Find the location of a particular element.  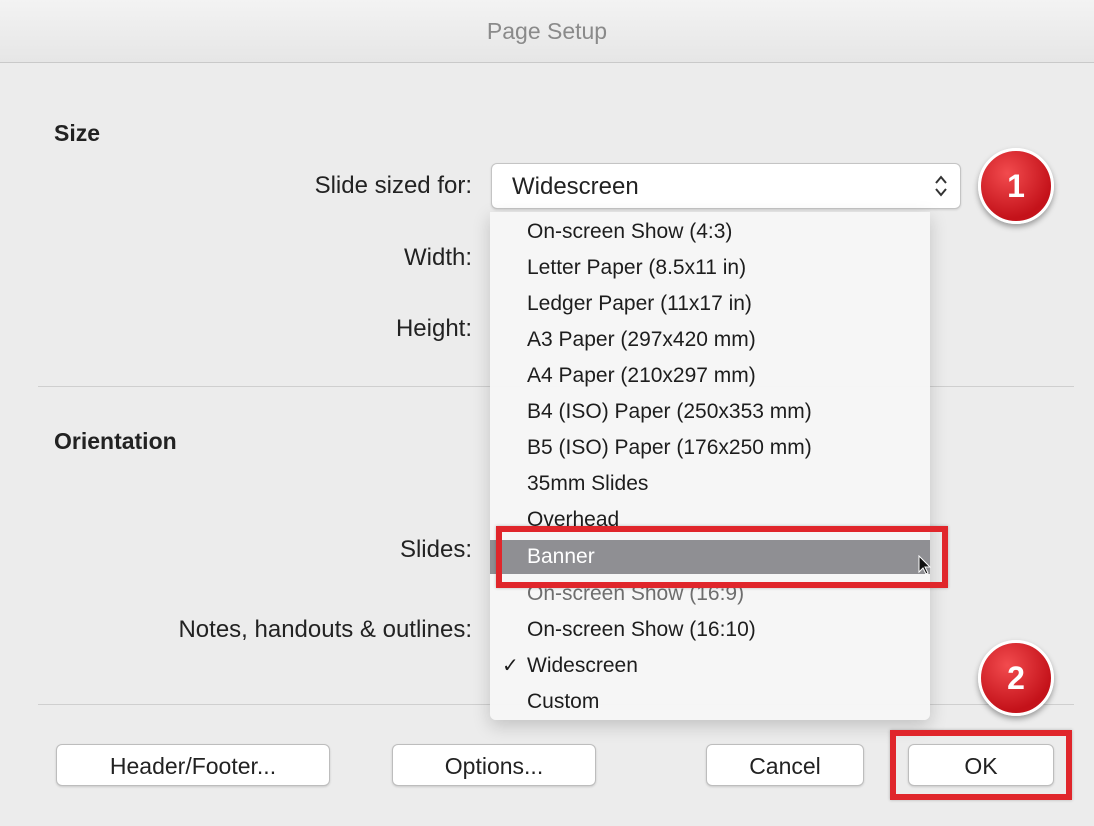

mouse-pointer-icon is located at coordinates (925, 565).